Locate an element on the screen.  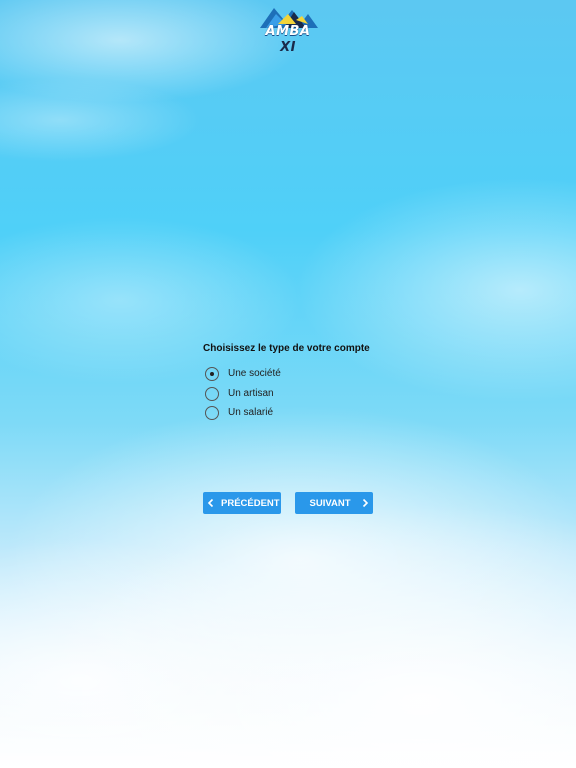
logo-wordmark: AMBA XI is located at coordinates (288, 40).